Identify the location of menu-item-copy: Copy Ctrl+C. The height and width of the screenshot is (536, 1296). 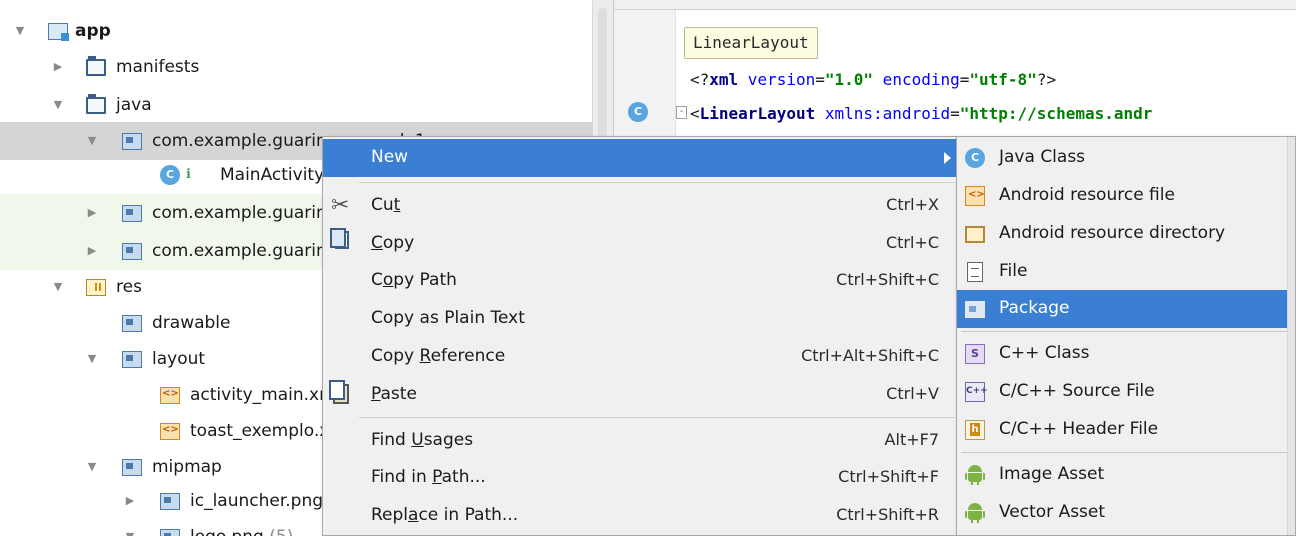
(640, 244).